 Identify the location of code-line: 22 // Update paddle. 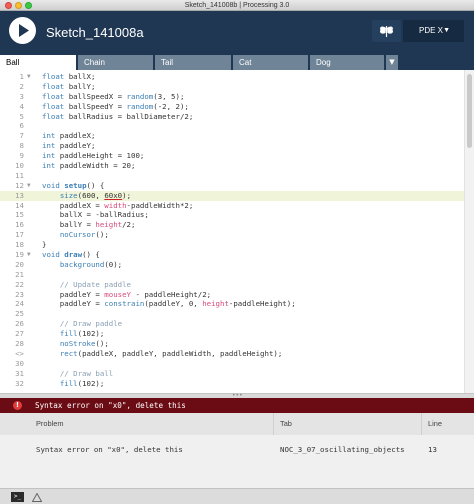
(232, 285).